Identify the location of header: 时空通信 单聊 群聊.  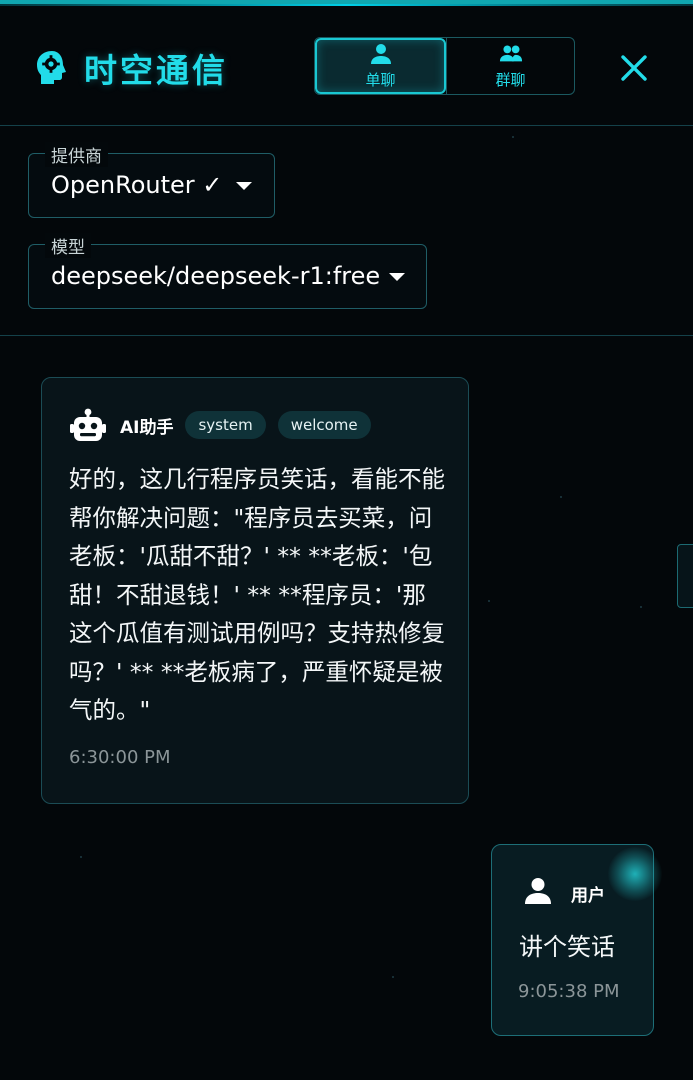
(346, 67).